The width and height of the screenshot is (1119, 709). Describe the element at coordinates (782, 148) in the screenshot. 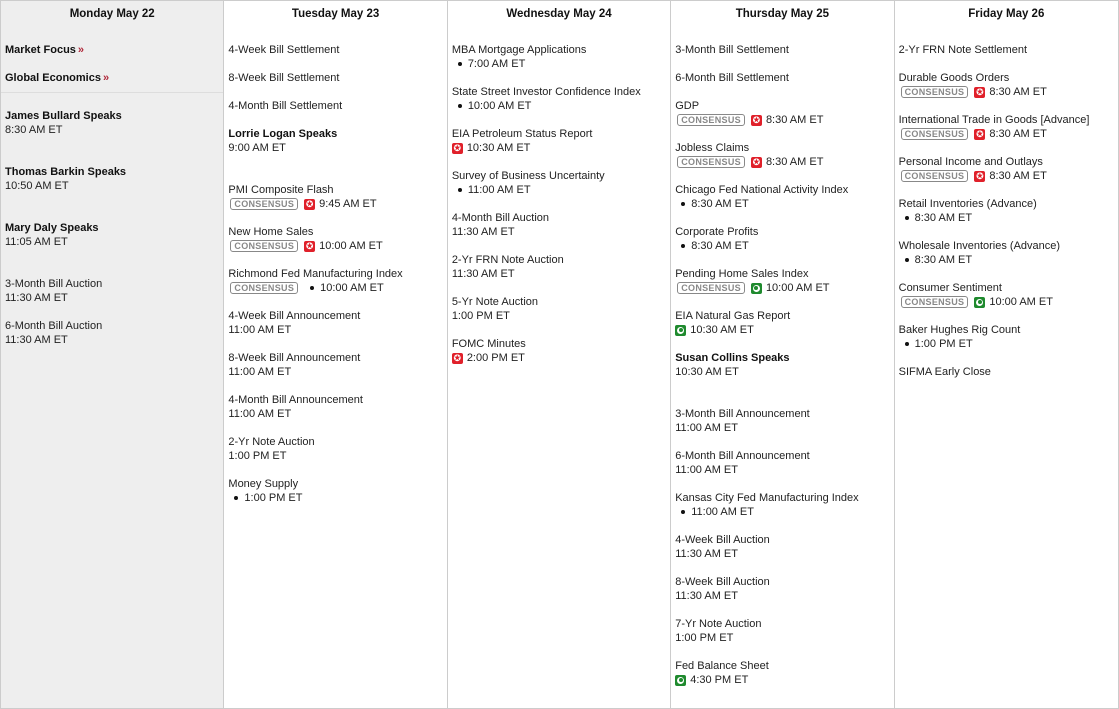

I see `event-title: Jobless Claims` at that location.